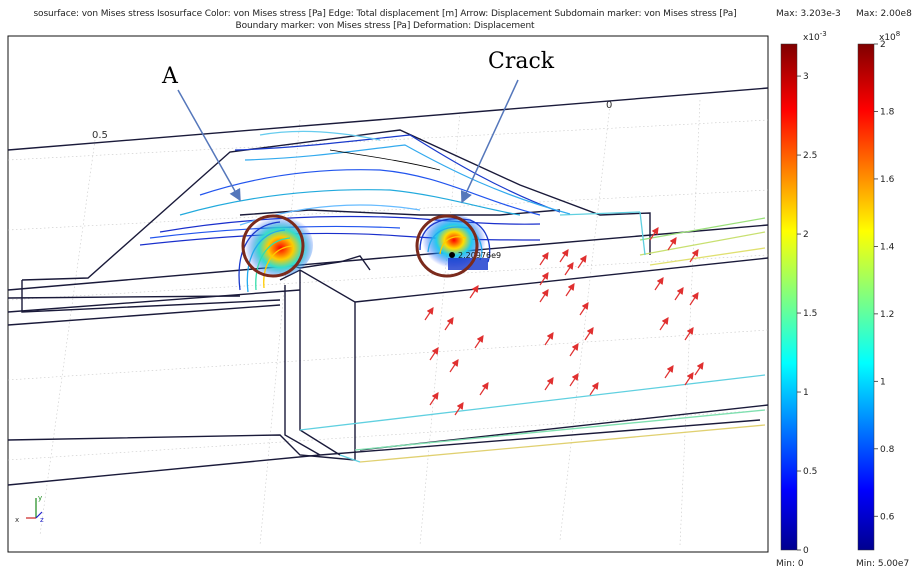 This screenshot has width=920, height=575. Describe the element at coordinates (355, 188) in the screenshot. I see `stress-contours` at that location.